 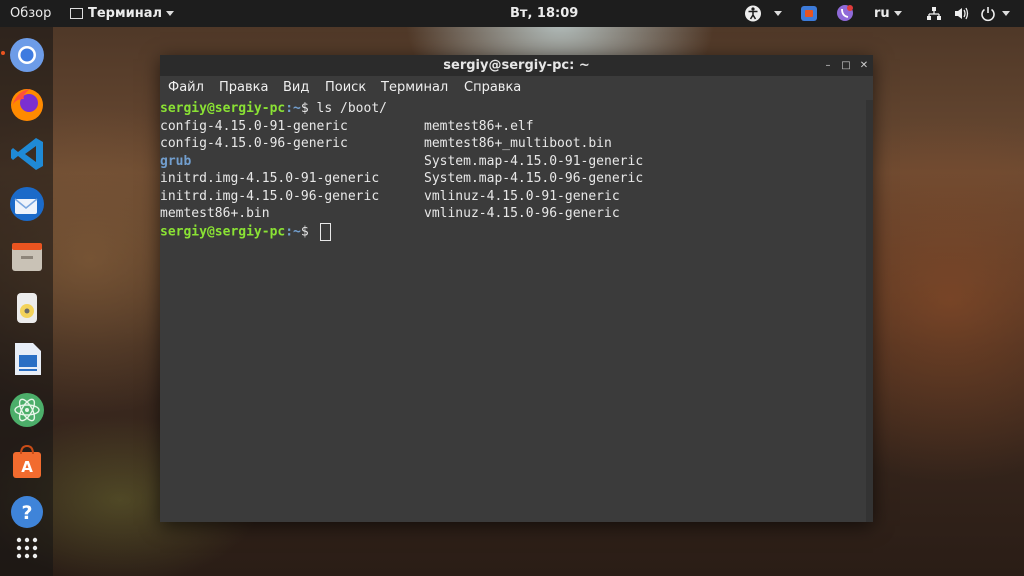 I want to click on language-selector: ru, so click(x=888, y=13).